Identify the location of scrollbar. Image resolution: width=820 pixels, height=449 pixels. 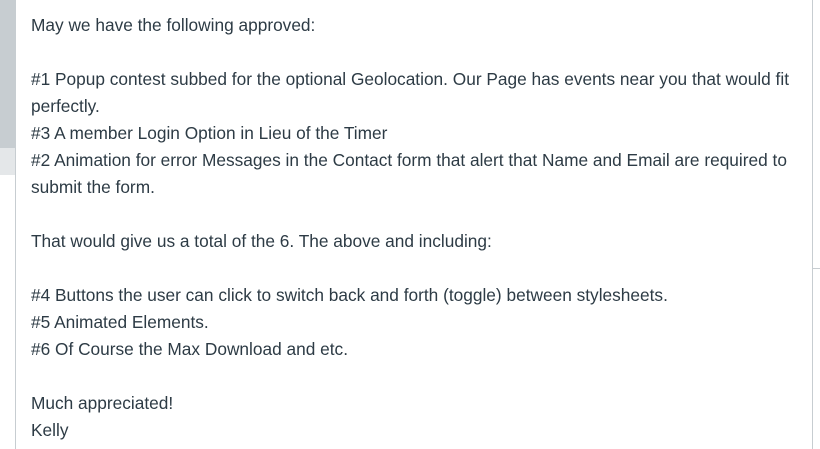
(816, 224).